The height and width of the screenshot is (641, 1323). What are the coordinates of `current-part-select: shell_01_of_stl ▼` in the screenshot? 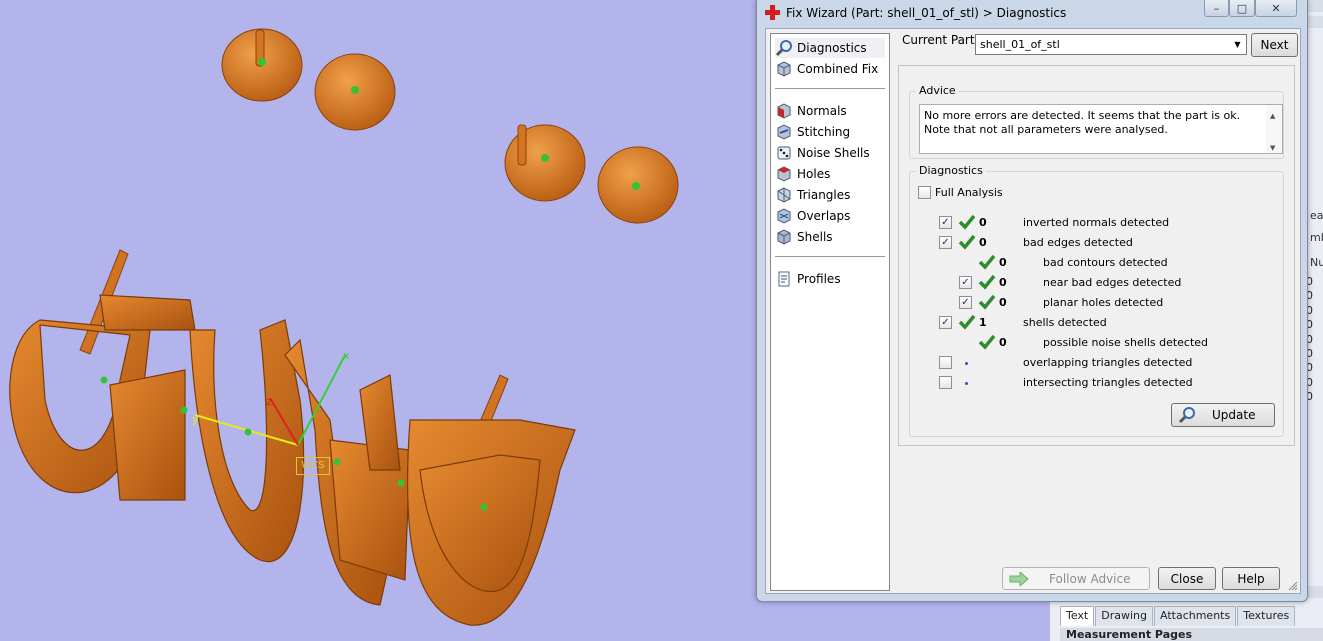 It's located at (1111, 44).